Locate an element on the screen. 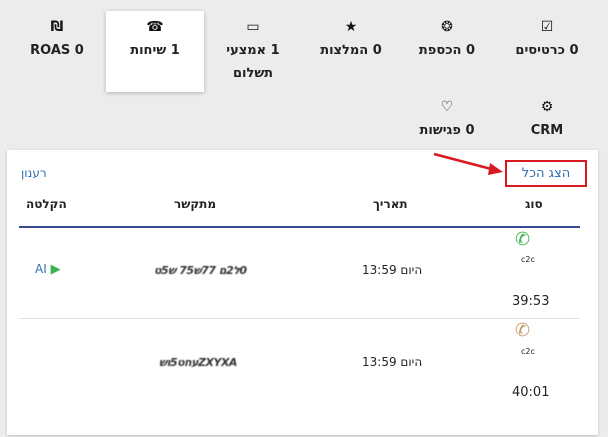  tab-calls: ☎ 1 שיחות is located at coordinates (155, 51).